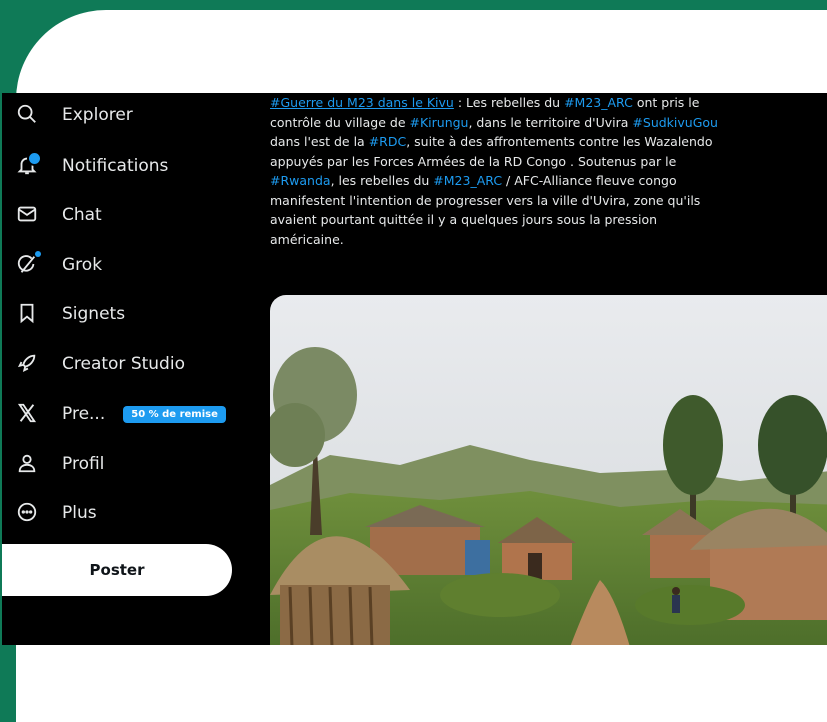 The image size is (827, 722). What do you see at coordinates (300, 180) in the screenshot?
I see `hashtag-link: #Rwanda` at bounding box center [300, 180].